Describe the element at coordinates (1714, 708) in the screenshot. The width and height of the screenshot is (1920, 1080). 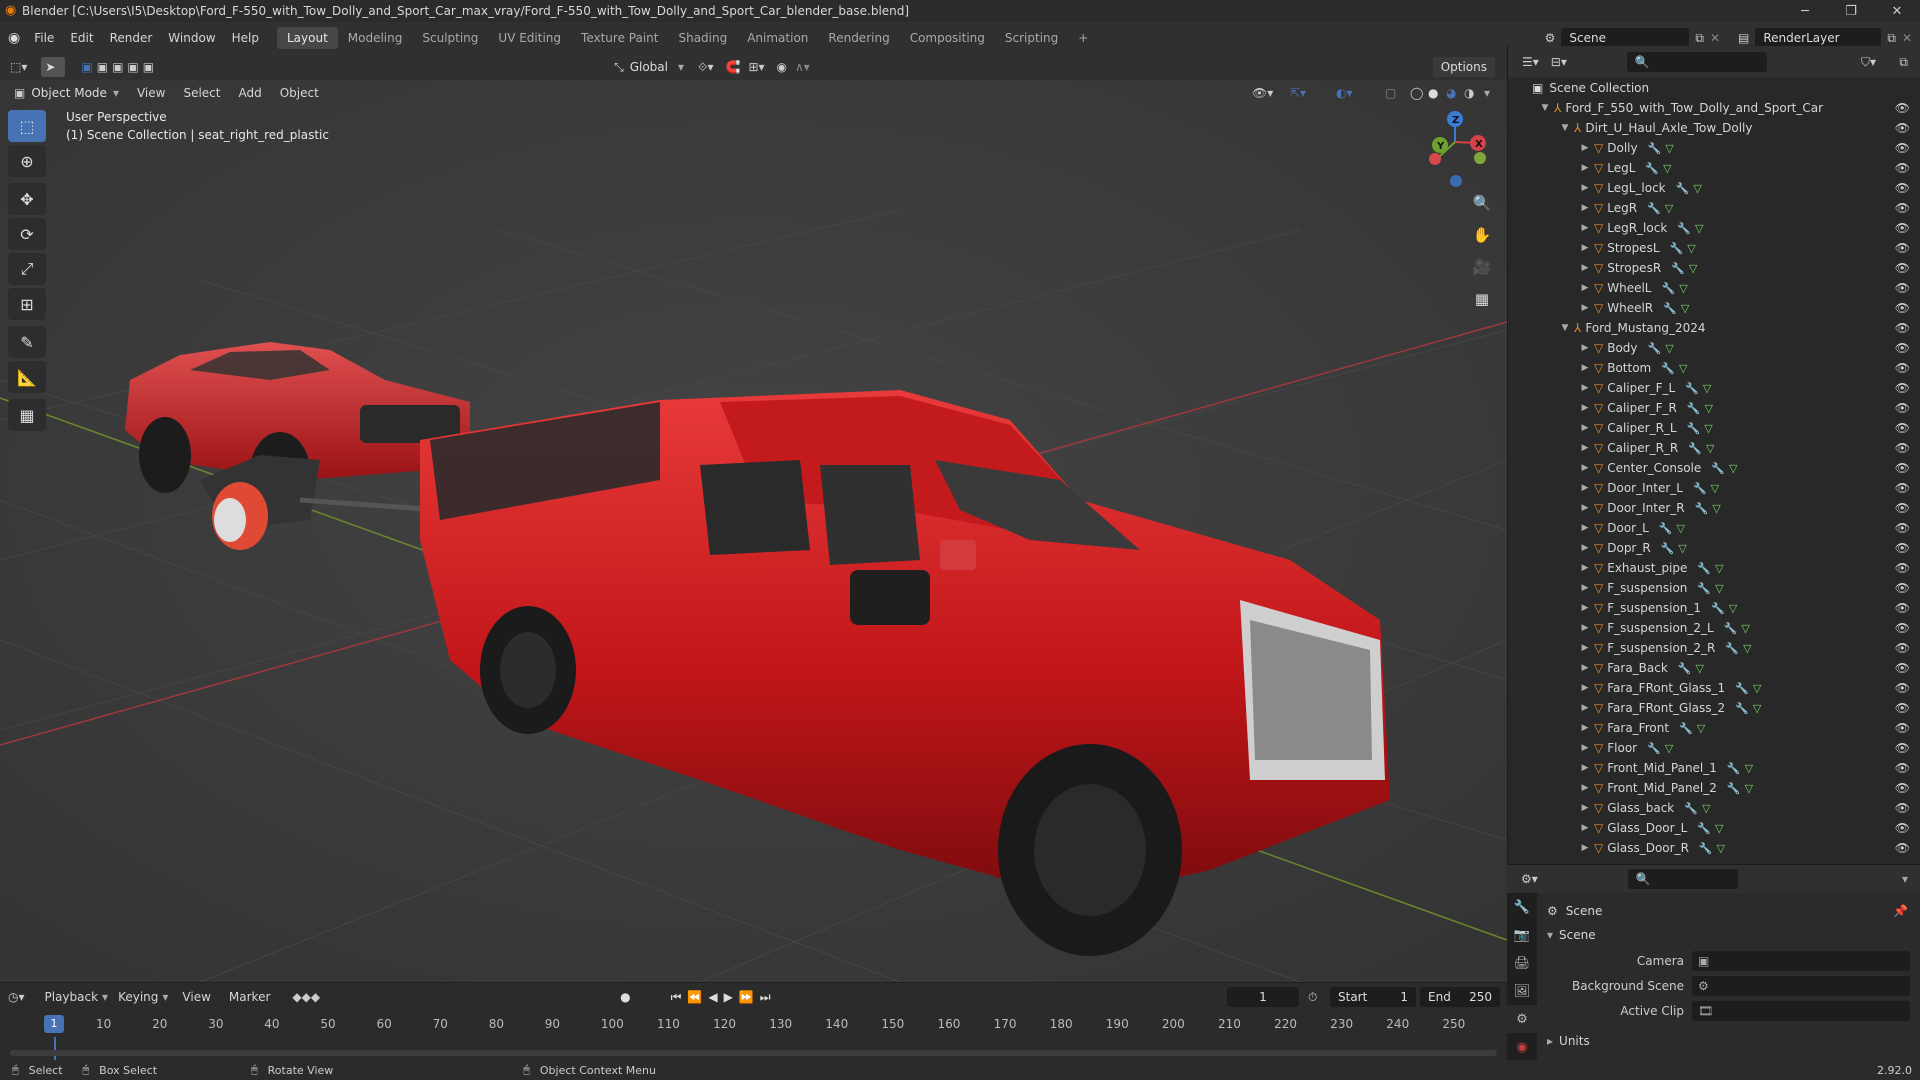
I see `outliner-row: ▶ ▽ Fara_FRont_Glass_2 🔧 ▽ 👁` at that location.